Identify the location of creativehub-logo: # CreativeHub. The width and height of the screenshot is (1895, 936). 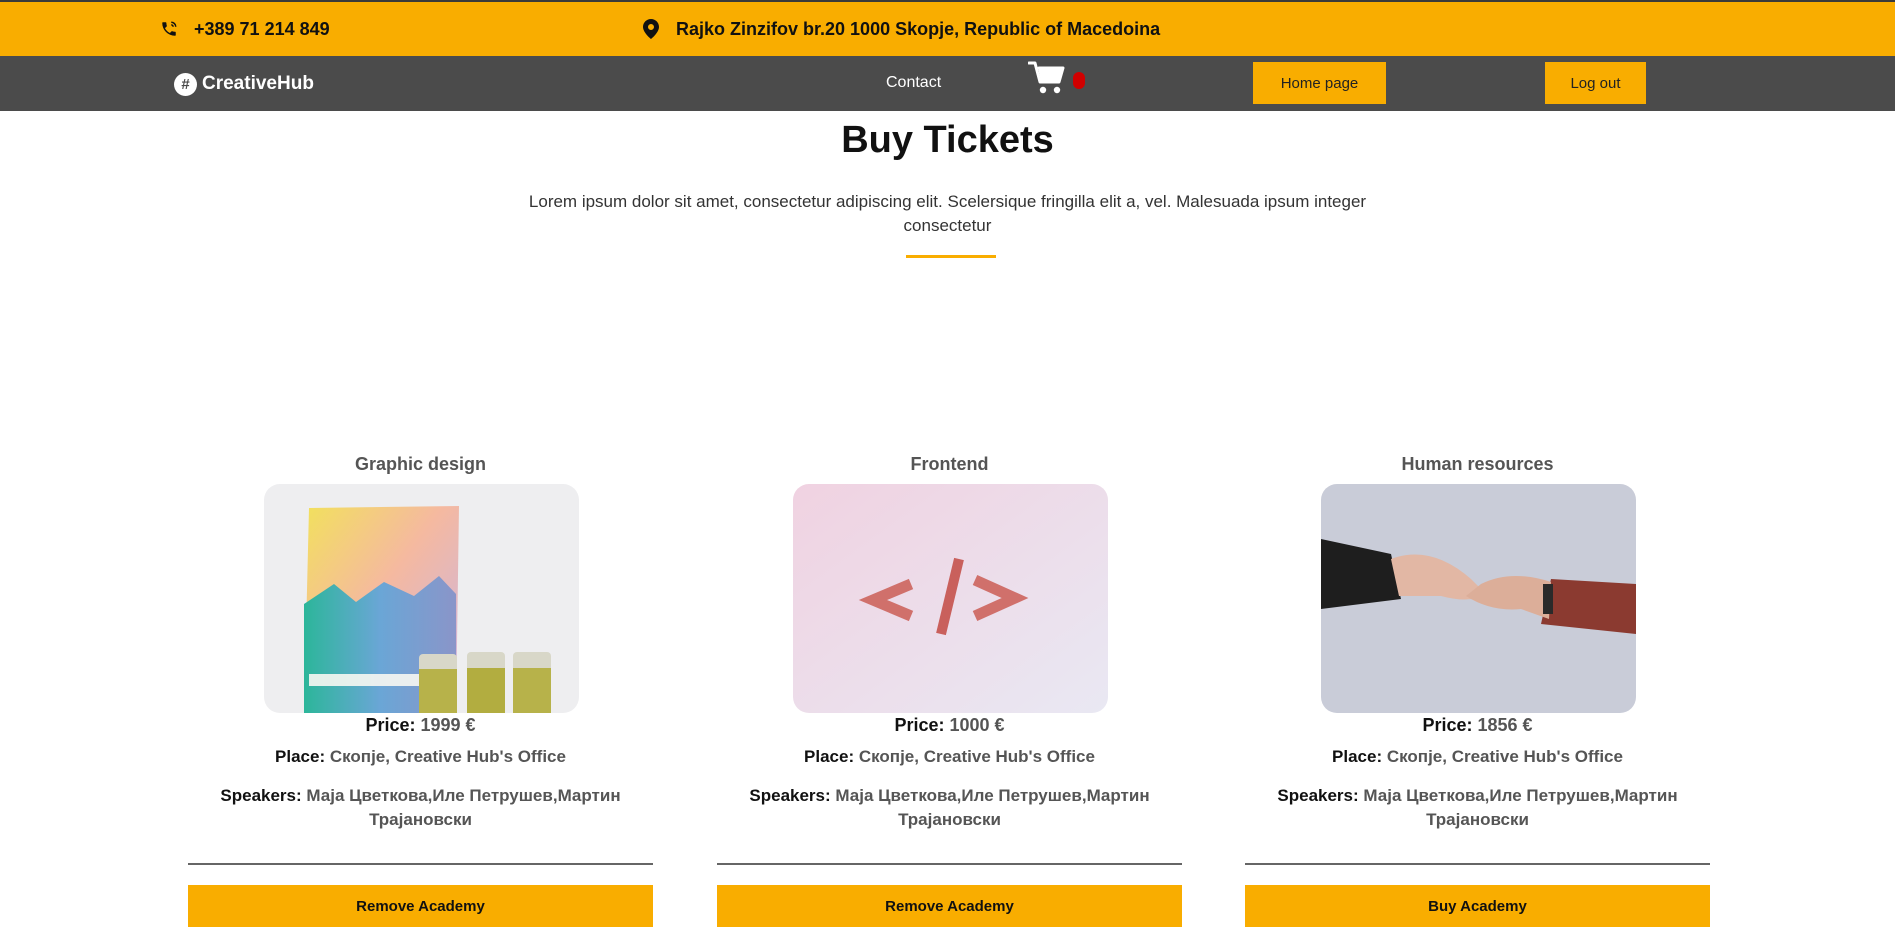
(244, 84).